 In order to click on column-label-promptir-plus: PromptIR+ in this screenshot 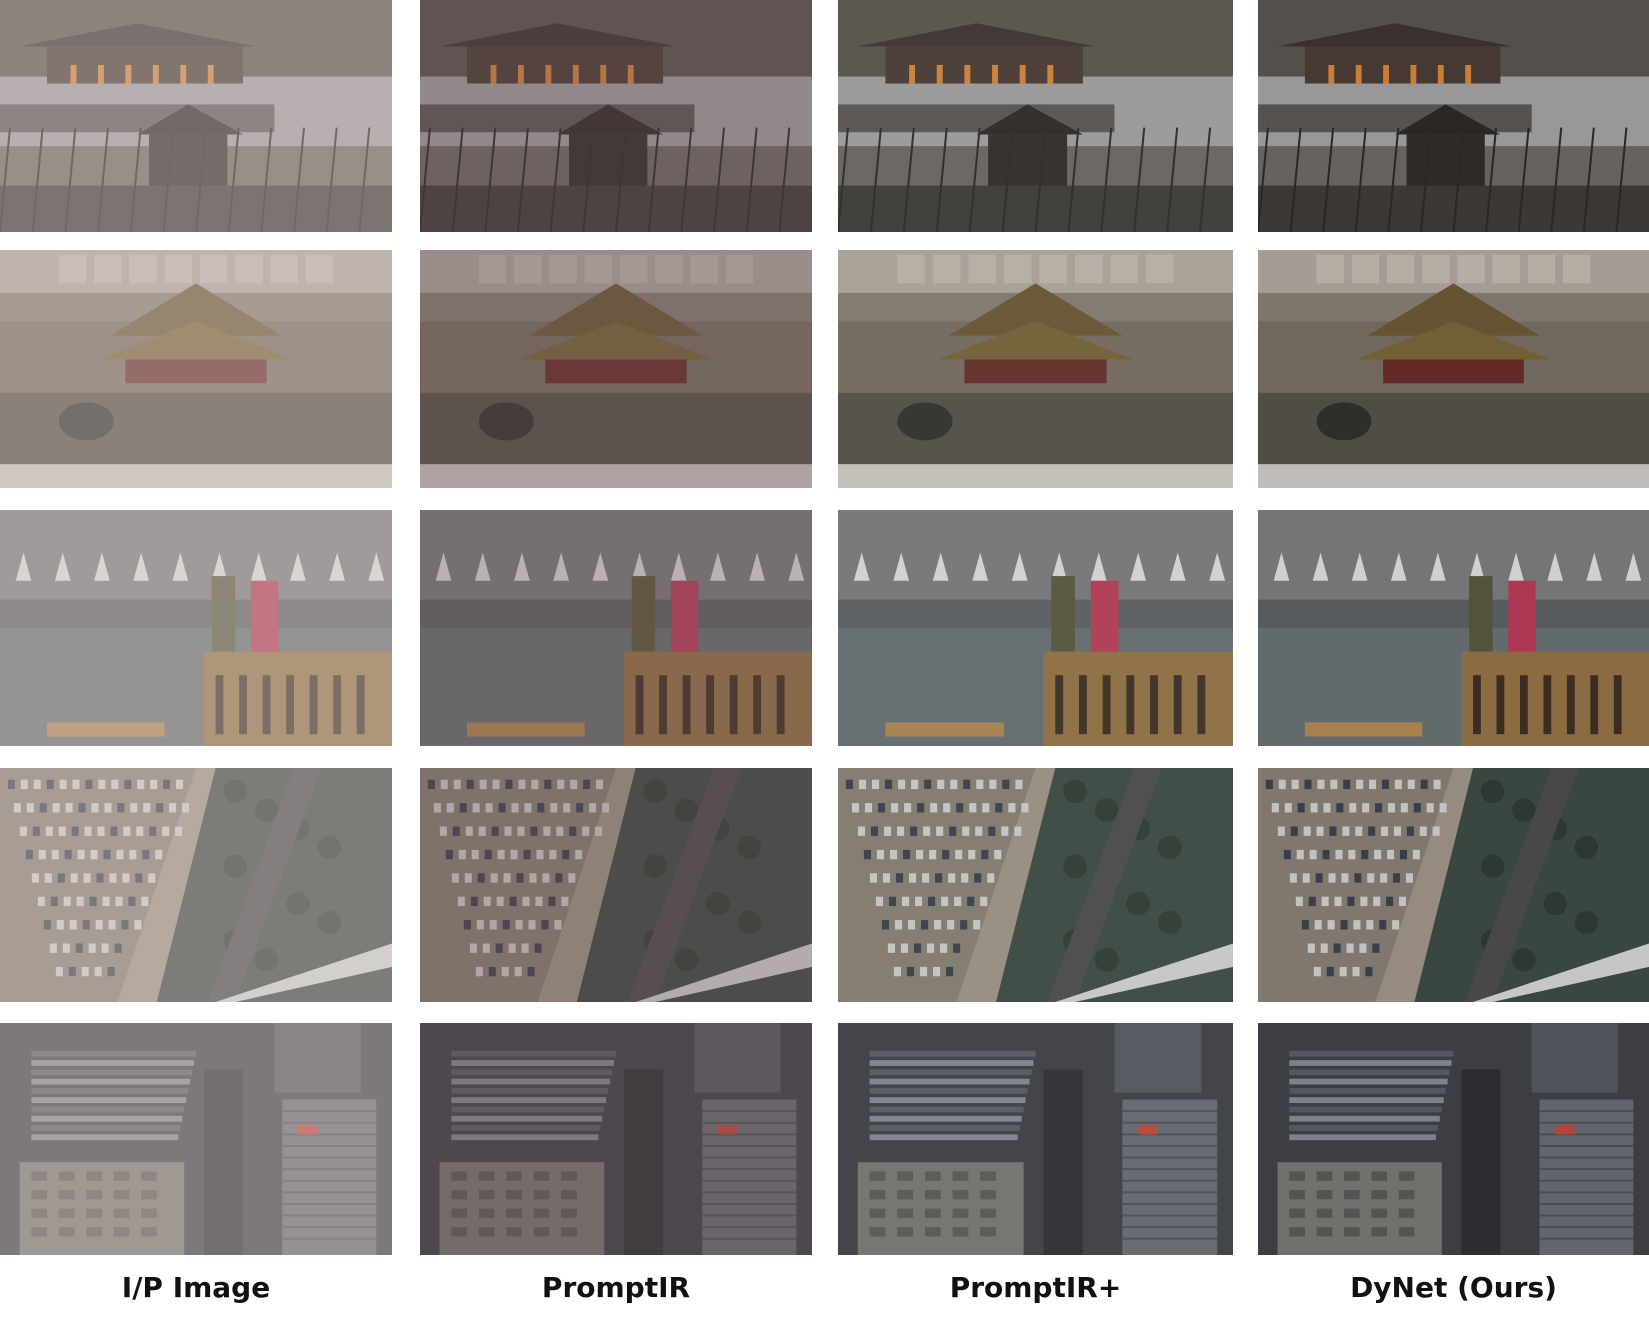, I will do `click(1035, 1287)`.